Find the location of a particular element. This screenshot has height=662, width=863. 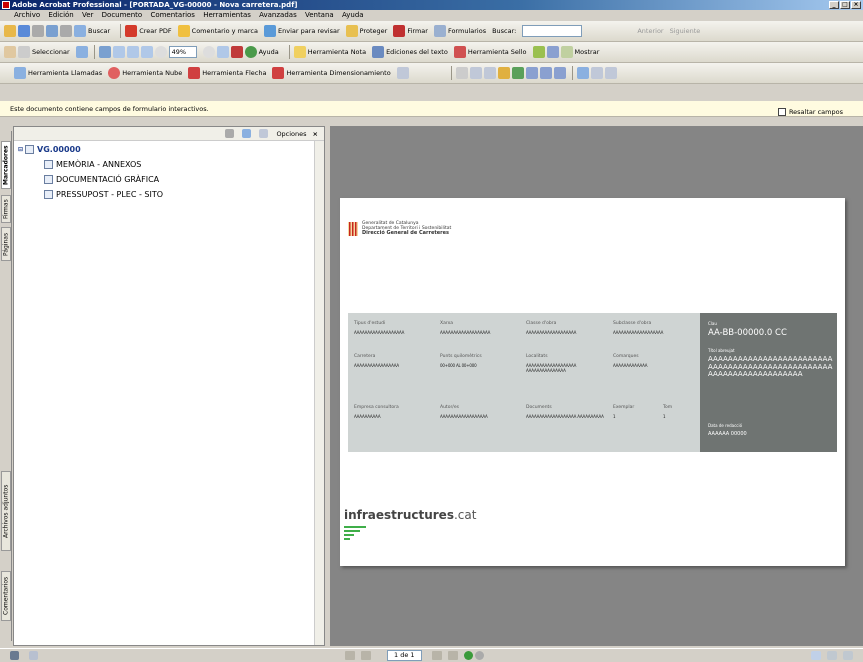

select-object-icon is located at coordinates (461, 73).